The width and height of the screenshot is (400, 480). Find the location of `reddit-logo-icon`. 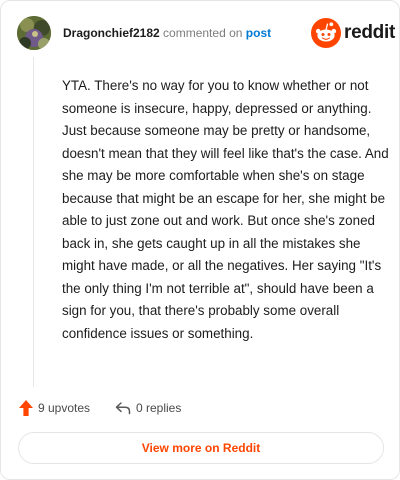

reddit-logo-icon is located at coordinates (326, 33).